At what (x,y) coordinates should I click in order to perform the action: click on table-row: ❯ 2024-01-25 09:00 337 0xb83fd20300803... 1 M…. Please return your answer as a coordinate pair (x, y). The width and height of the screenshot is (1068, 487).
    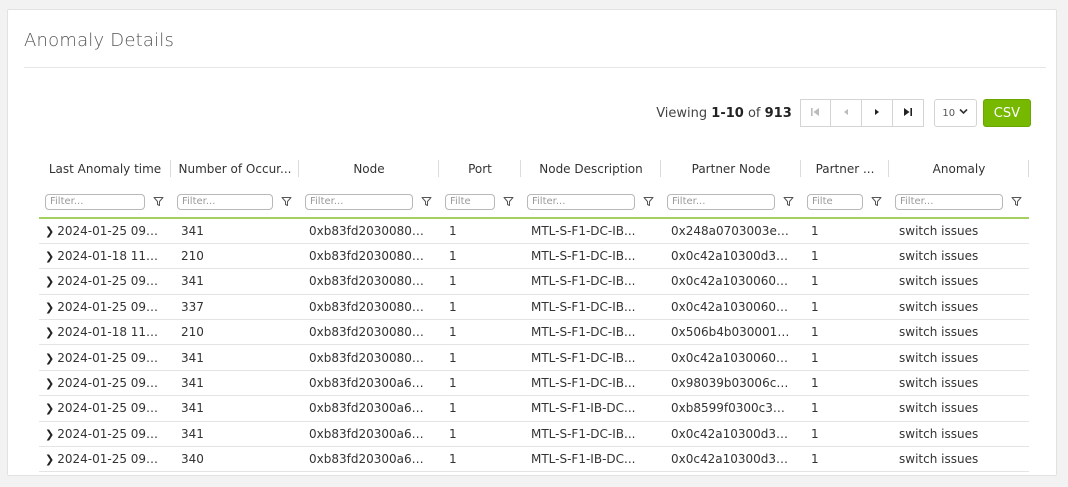
    Looking at the image, I should click on (534, 307).